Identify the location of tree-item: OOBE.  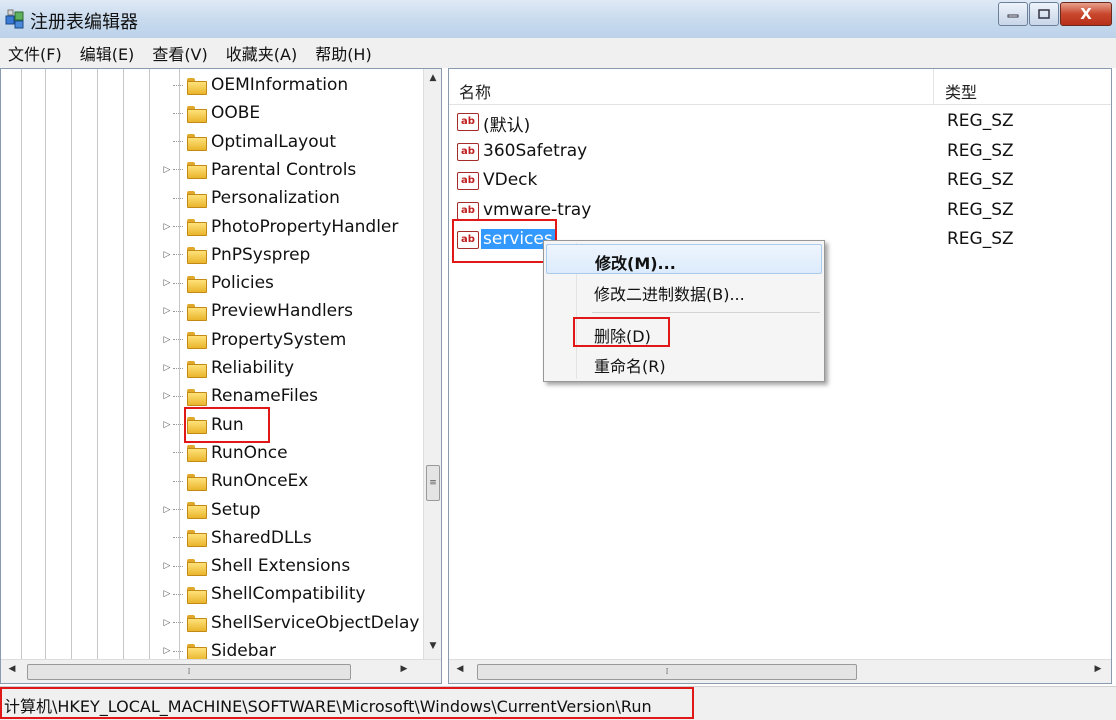
(210, 113).